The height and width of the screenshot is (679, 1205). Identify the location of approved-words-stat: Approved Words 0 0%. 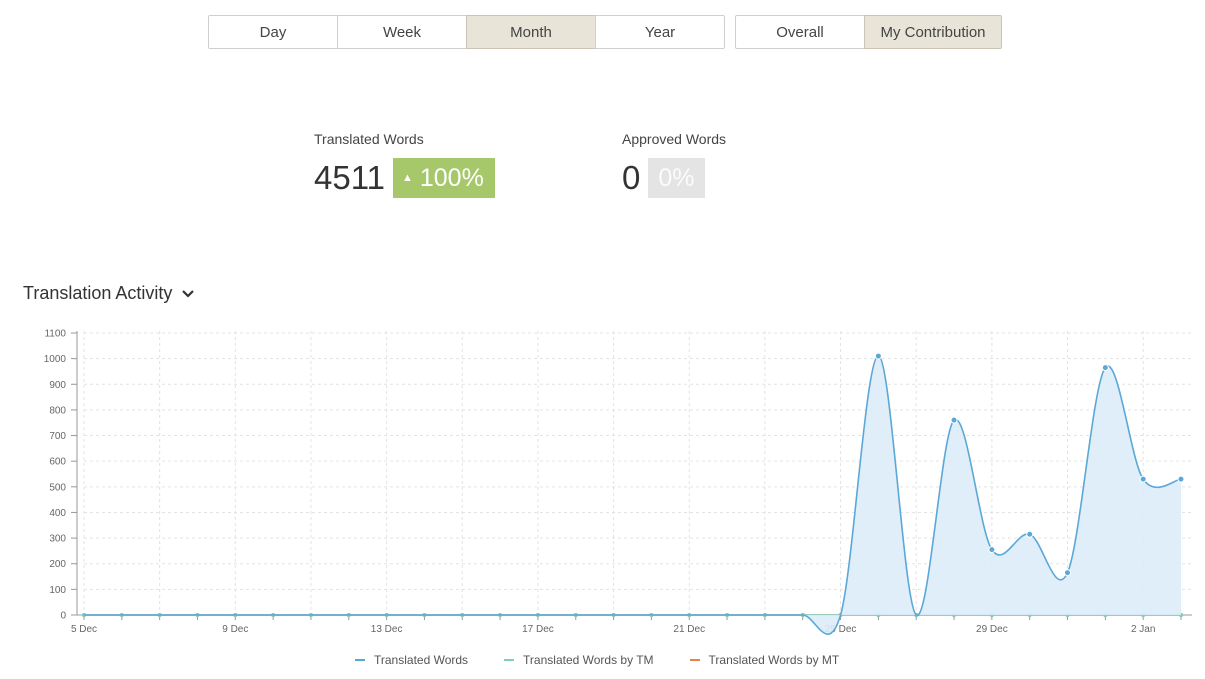
(674, 164).